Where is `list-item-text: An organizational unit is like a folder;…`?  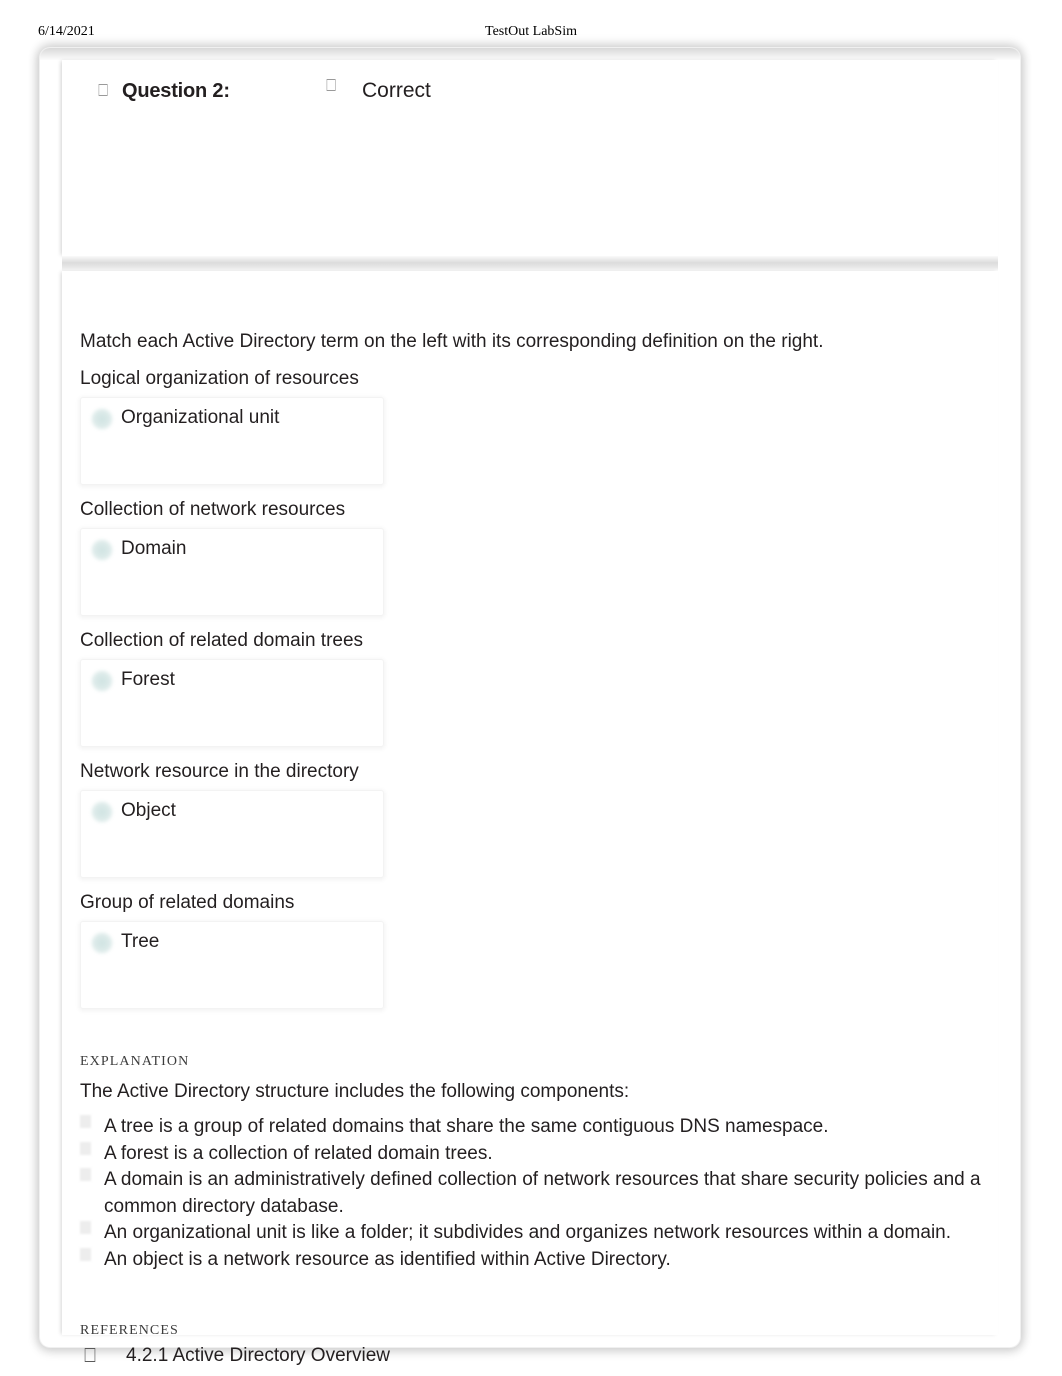
list-item-text: An organizational unit is like a folder;… is located at coordinates (528, 1232).